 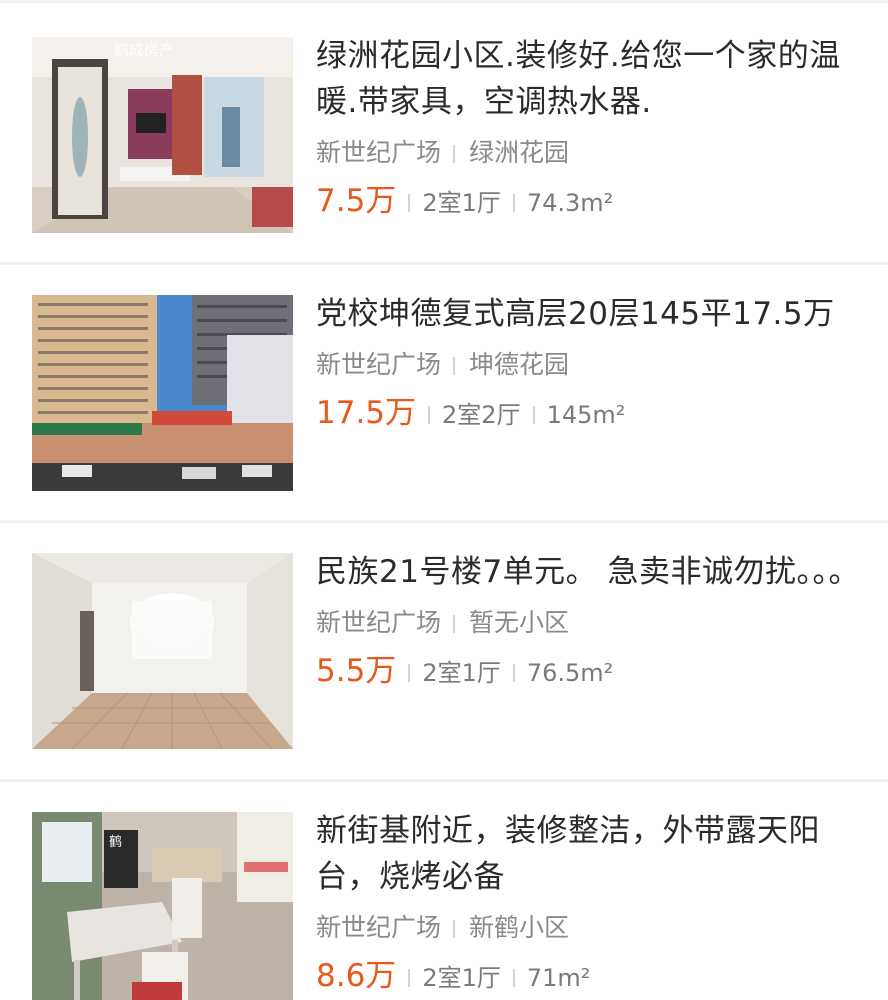 I want to click on listing-location: 新世纪广场 新鹤小区, so click(x=590, y=928).